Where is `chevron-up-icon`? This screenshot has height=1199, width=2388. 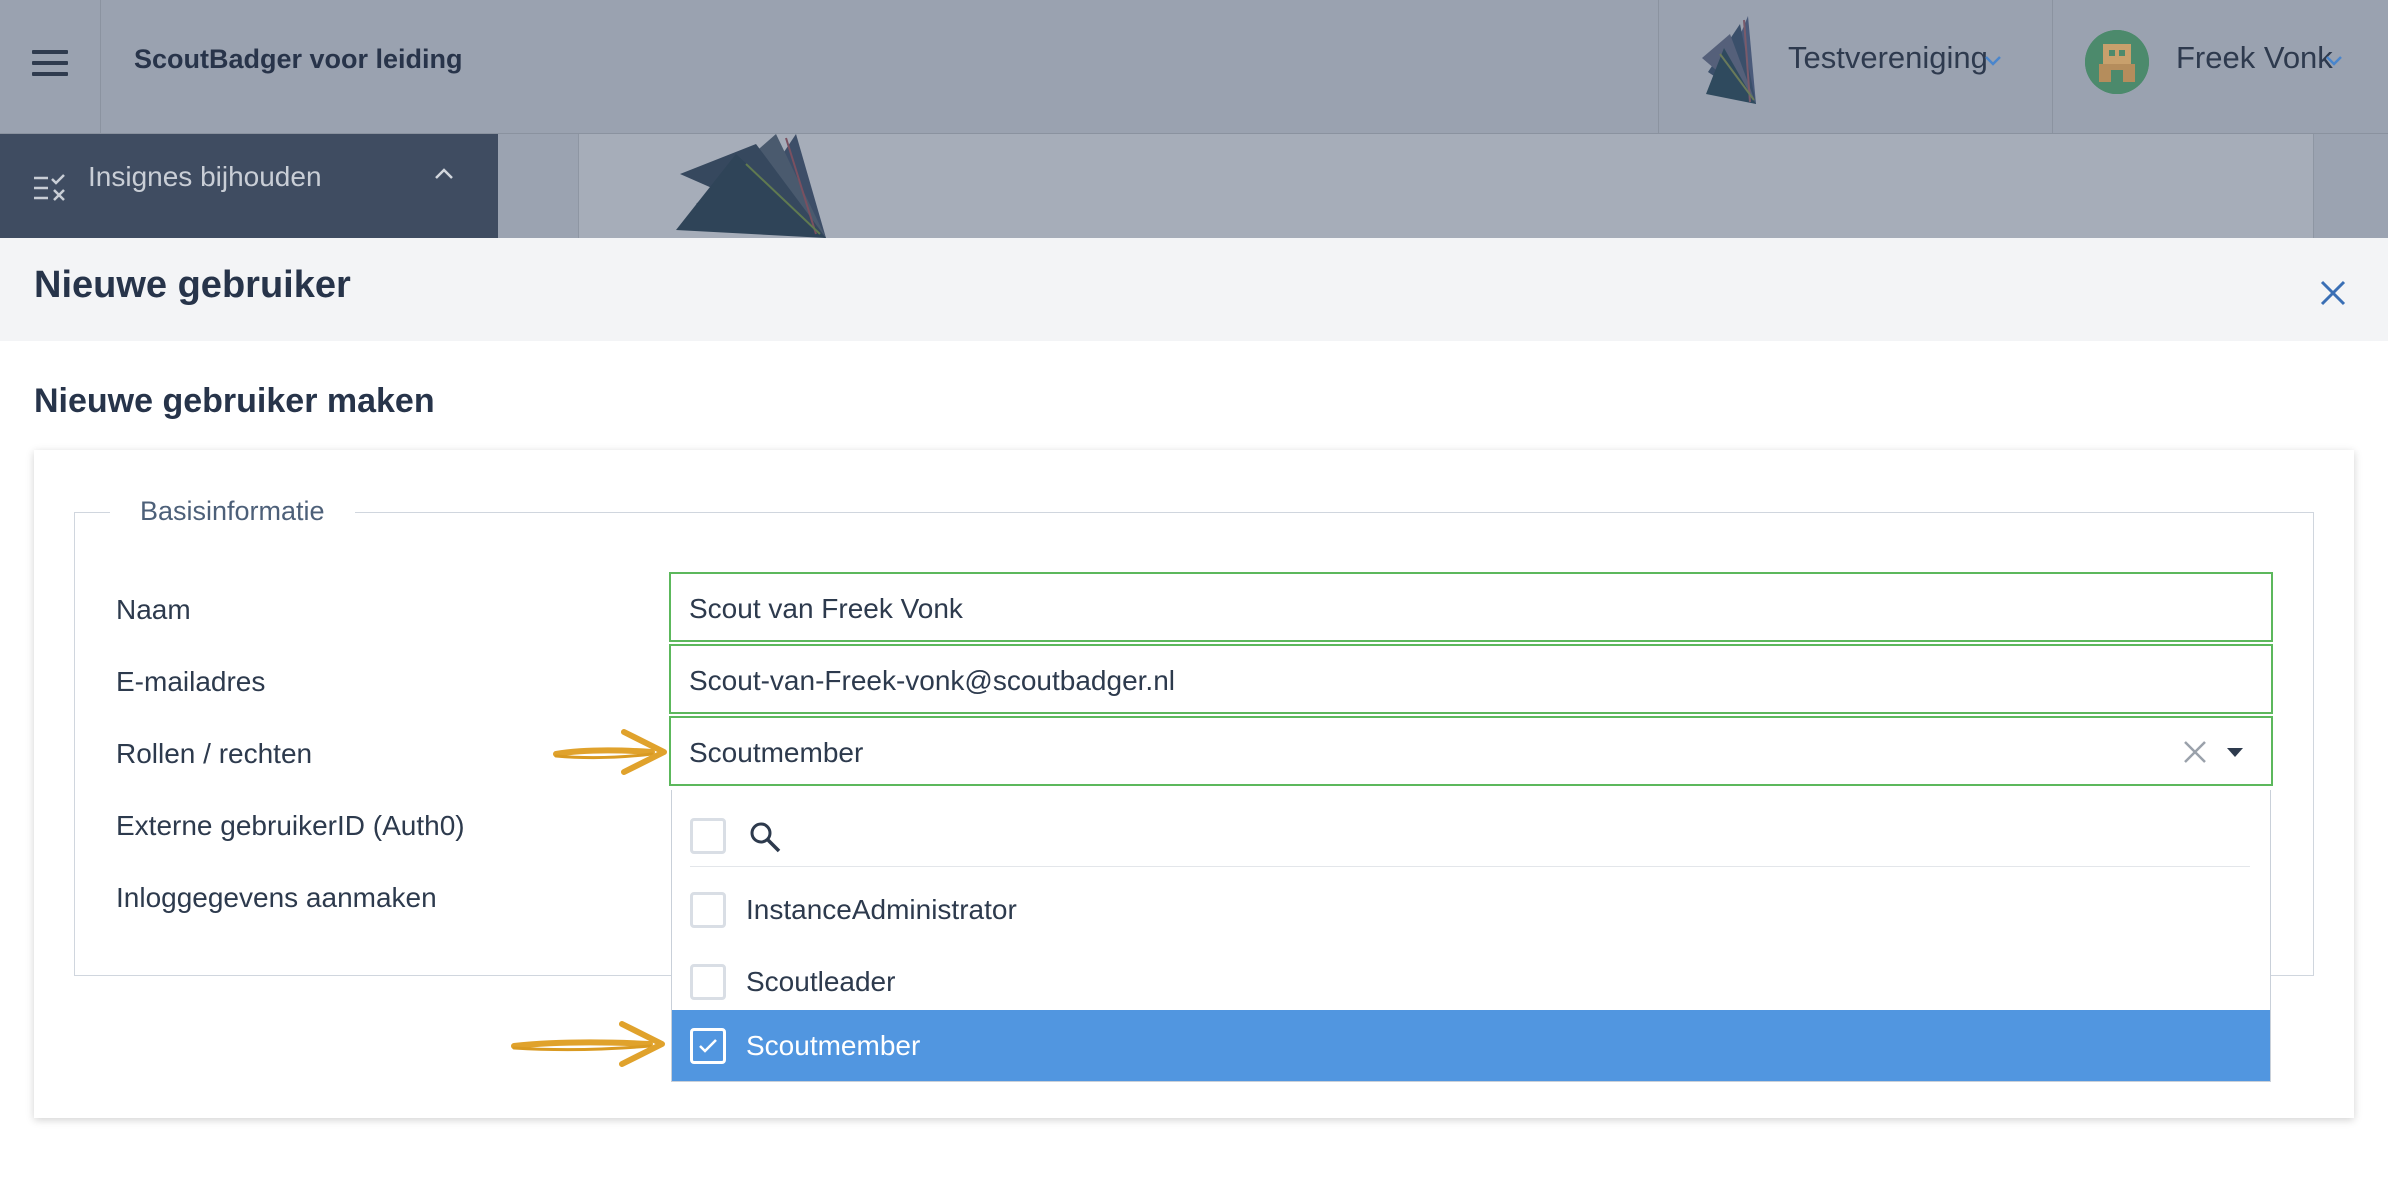 chevron-up-icon is located at coordinates (444, 174).